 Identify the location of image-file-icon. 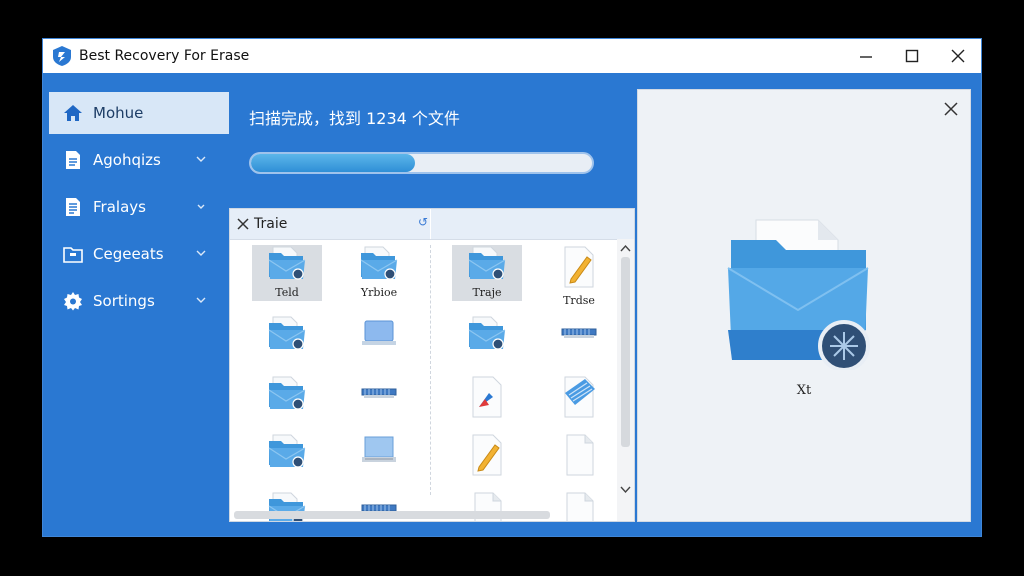
(487, 399).